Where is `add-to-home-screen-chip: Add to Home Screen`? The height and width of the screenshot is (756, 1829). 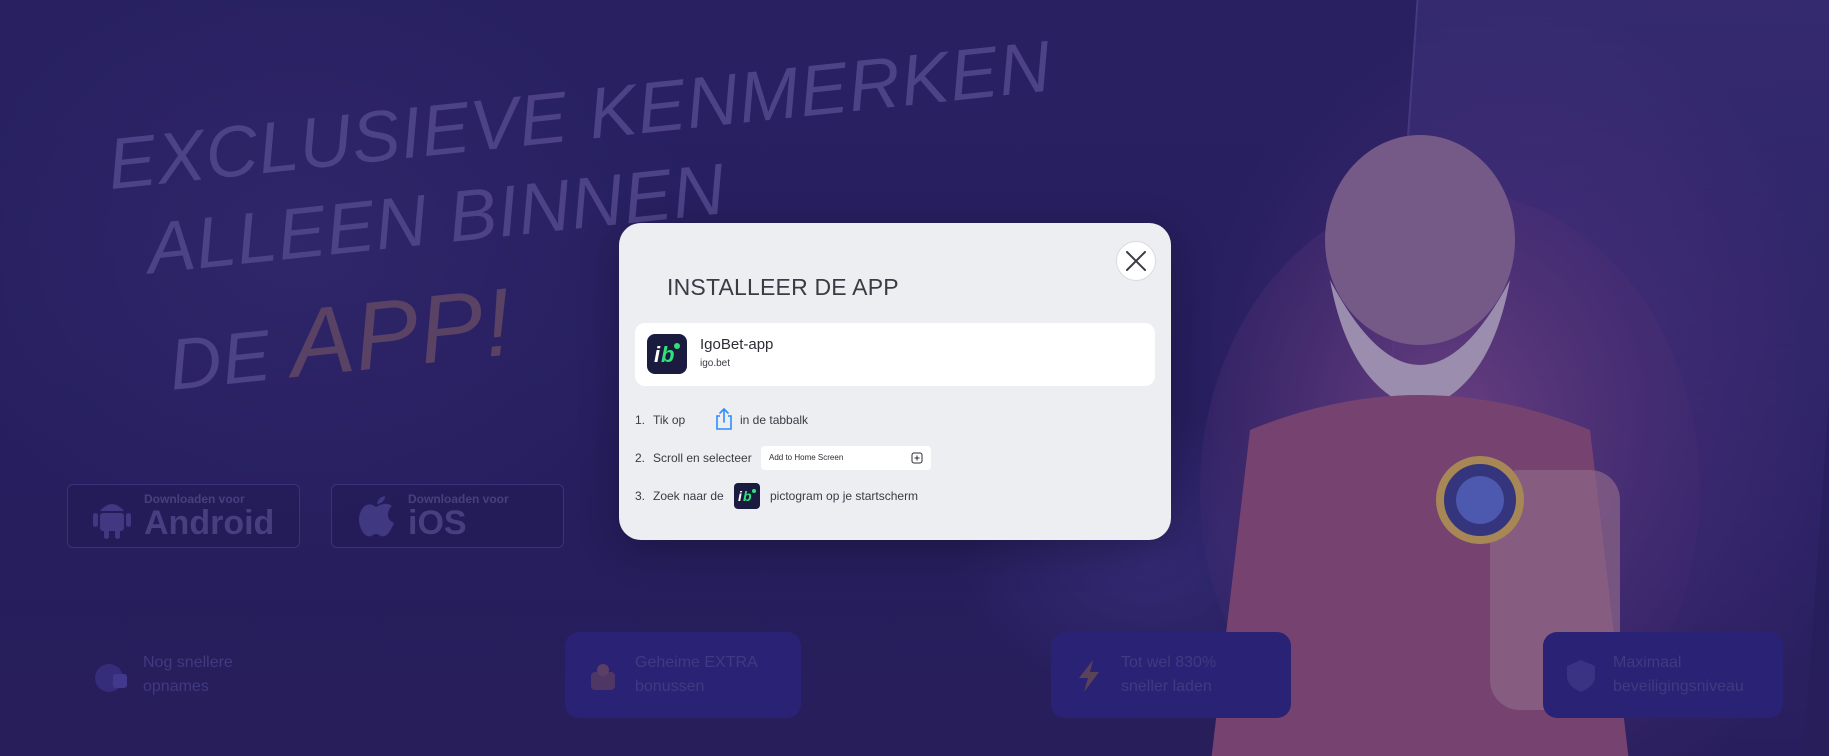 add-to-home-screen-chip: Add to Home Screen is located at coordinates (846, 458).